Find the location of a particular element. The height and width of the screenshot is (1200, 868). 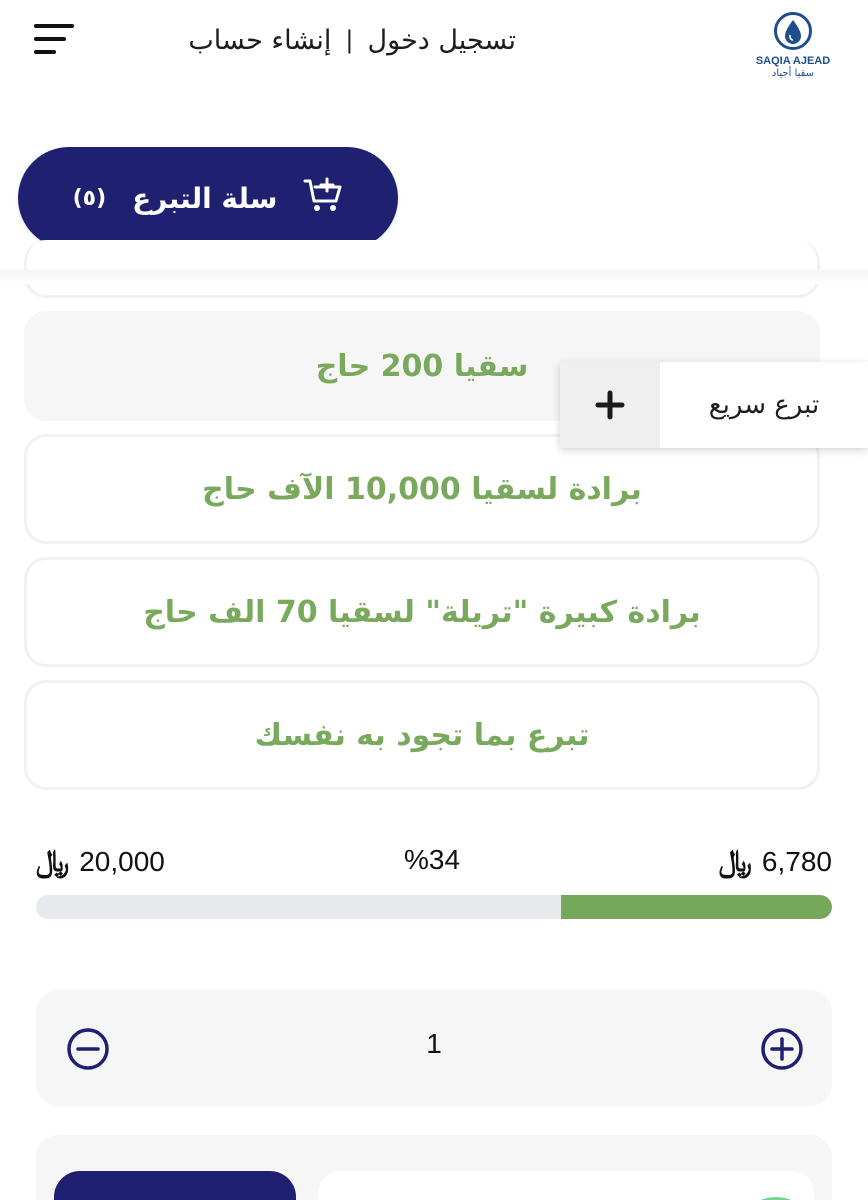

goal-amount: ﷼ 20,000 is located at coordinates (100, 861).